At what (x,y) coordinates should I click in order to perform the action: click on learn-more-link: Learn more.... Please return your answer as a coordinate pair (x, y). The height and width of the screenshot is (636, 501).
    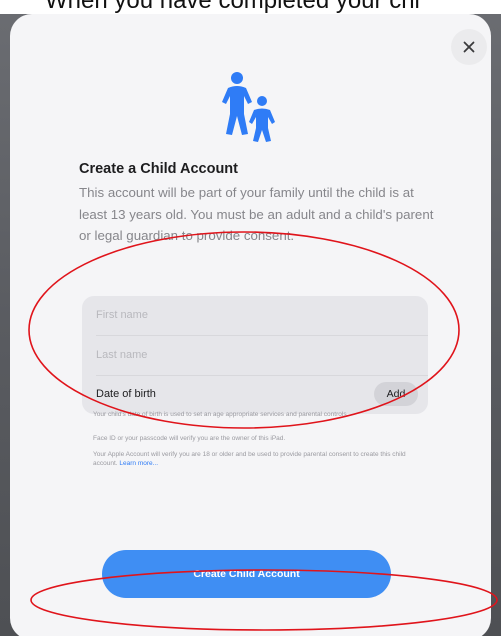
    Looking at the image, I should click on (138, 463).